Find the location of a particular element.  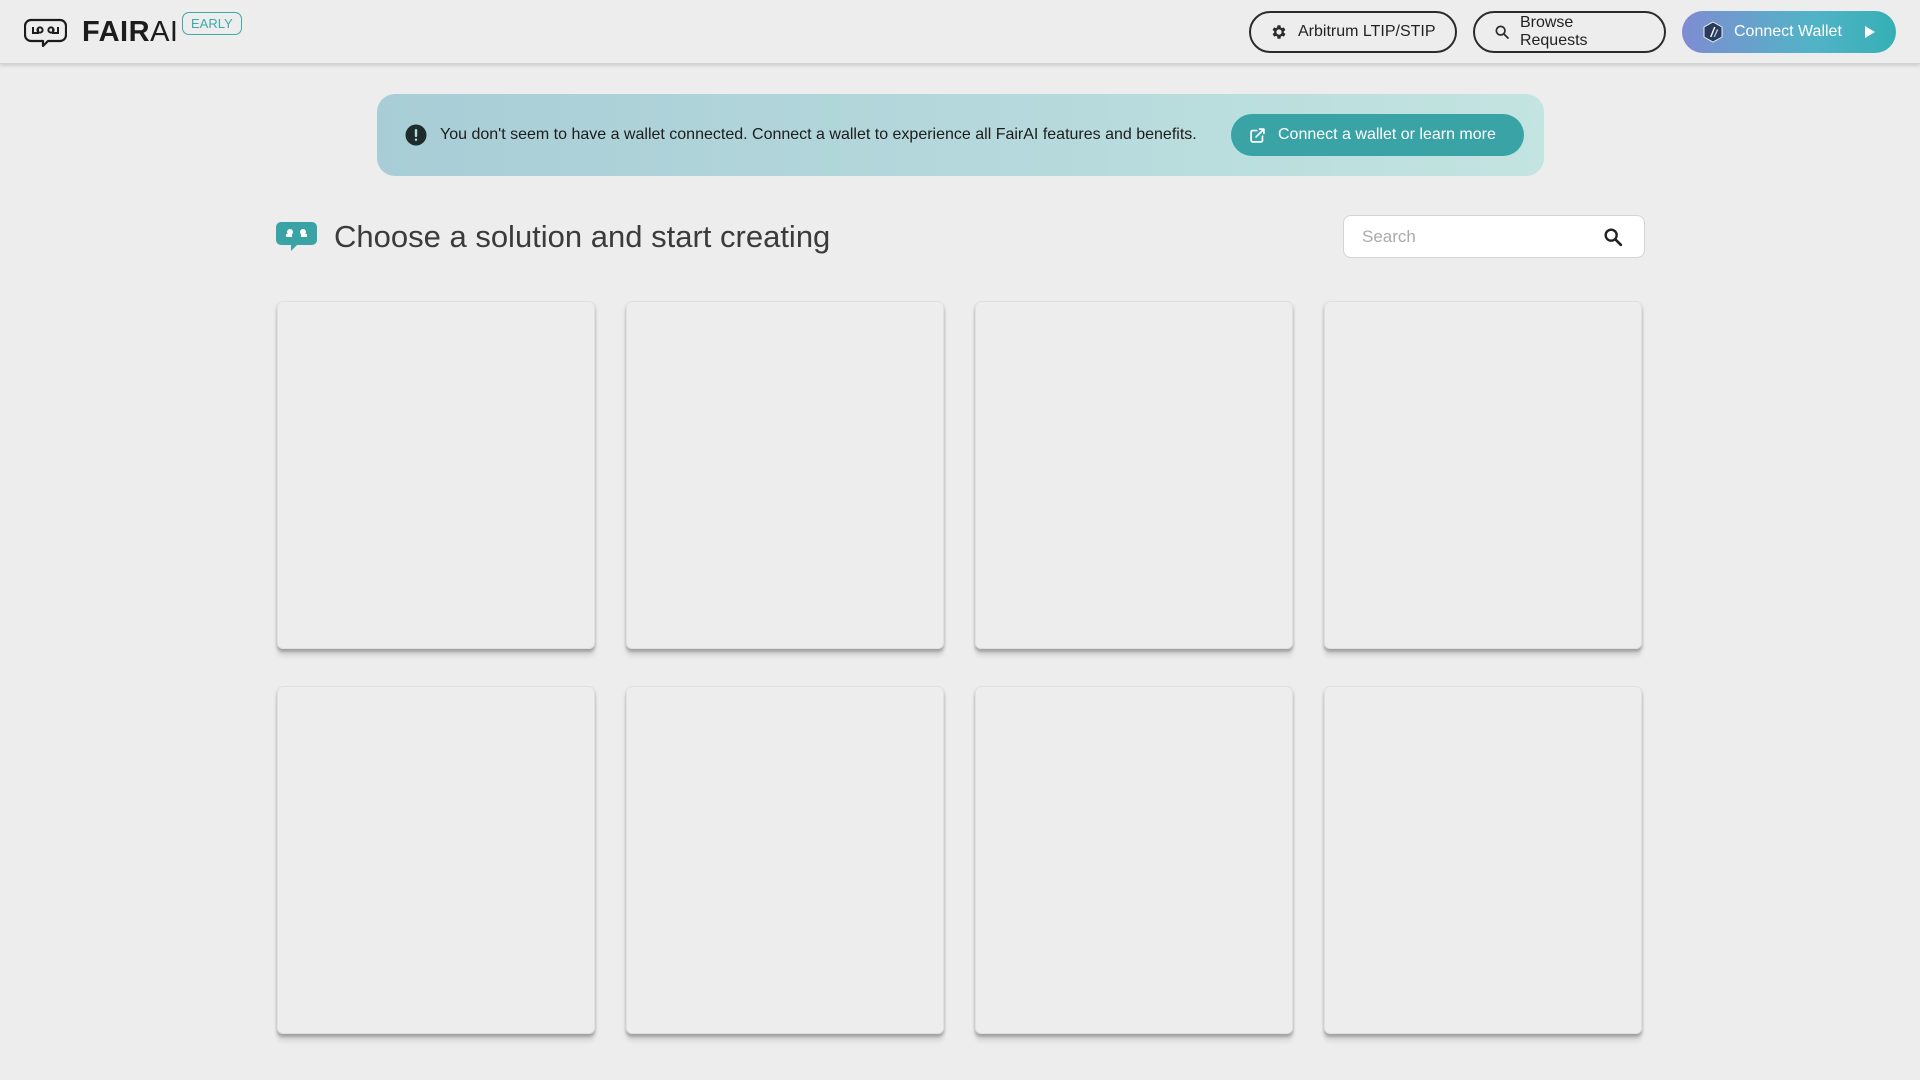

connect-wallet-label: Connect Wallet is located at coordinates (1788, 31).